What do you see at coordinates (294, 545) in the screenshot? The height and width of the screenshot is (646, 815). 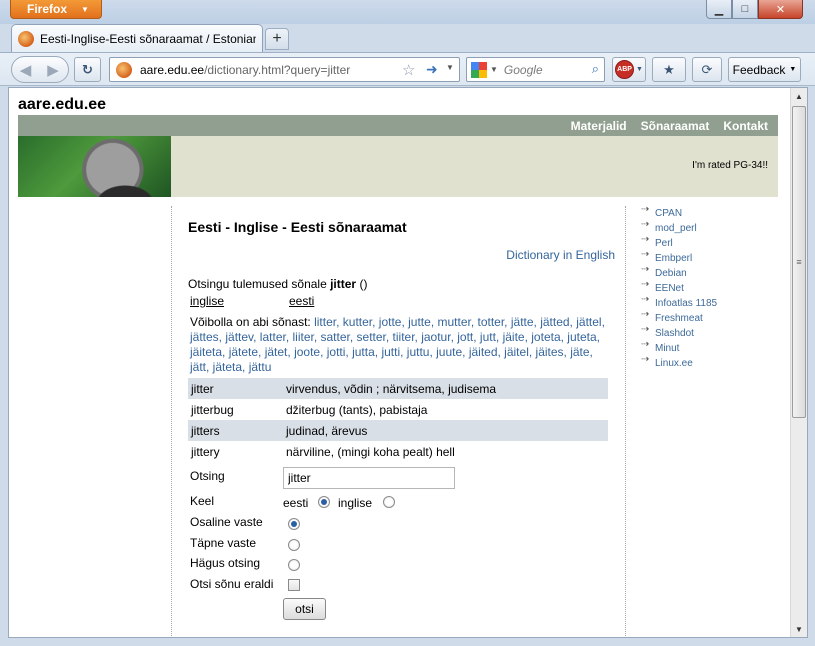 I see `exact-match-radio` at bounding box center [294, 545].